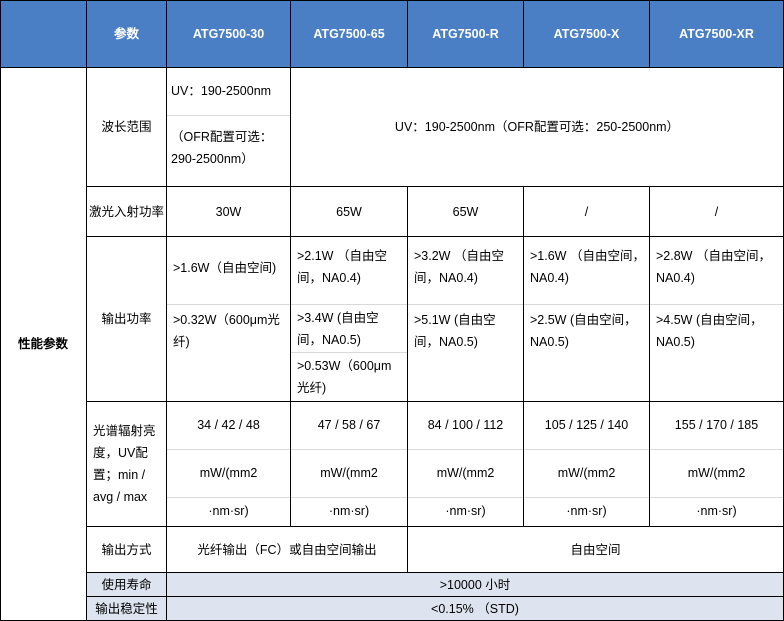 This screenshot has width=784, height=621. Describe the element at coordinates (465, 474) in the screenshot. I see `radiance-mr-unit1: mW/(mm2` at that location.